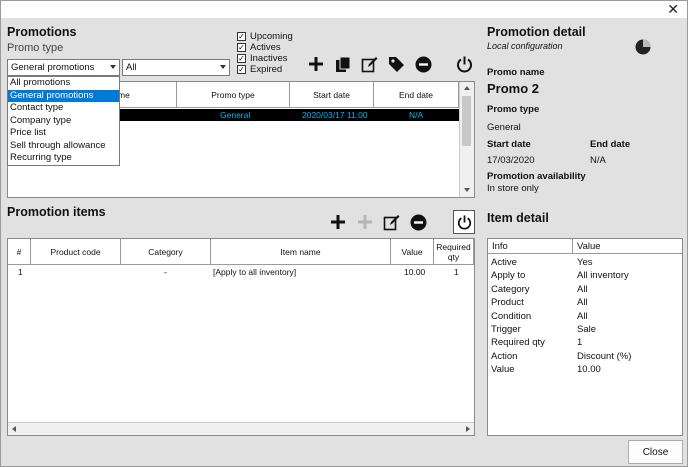 The height and width of the screenshot is (467, 688). I want to click on loading-indicator-icon, so click(643, 47).